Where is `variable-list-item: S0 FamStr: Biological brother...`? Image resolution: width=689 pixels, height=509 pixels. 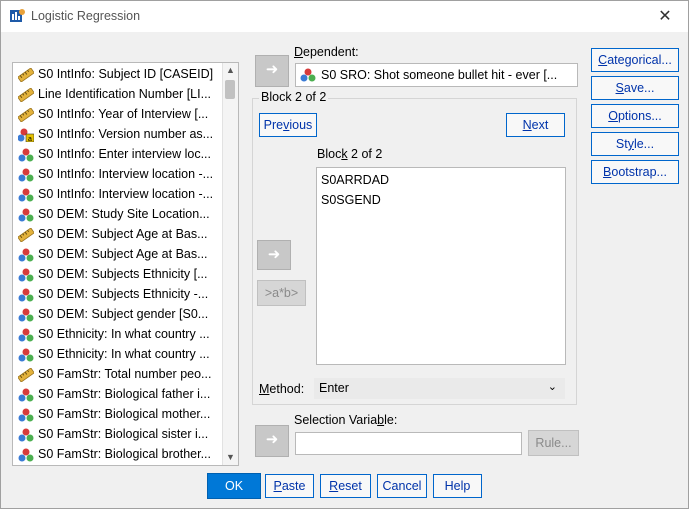
variable-list-item: S0 FamStr: Biological brother... is located at coordinates (118, 455).